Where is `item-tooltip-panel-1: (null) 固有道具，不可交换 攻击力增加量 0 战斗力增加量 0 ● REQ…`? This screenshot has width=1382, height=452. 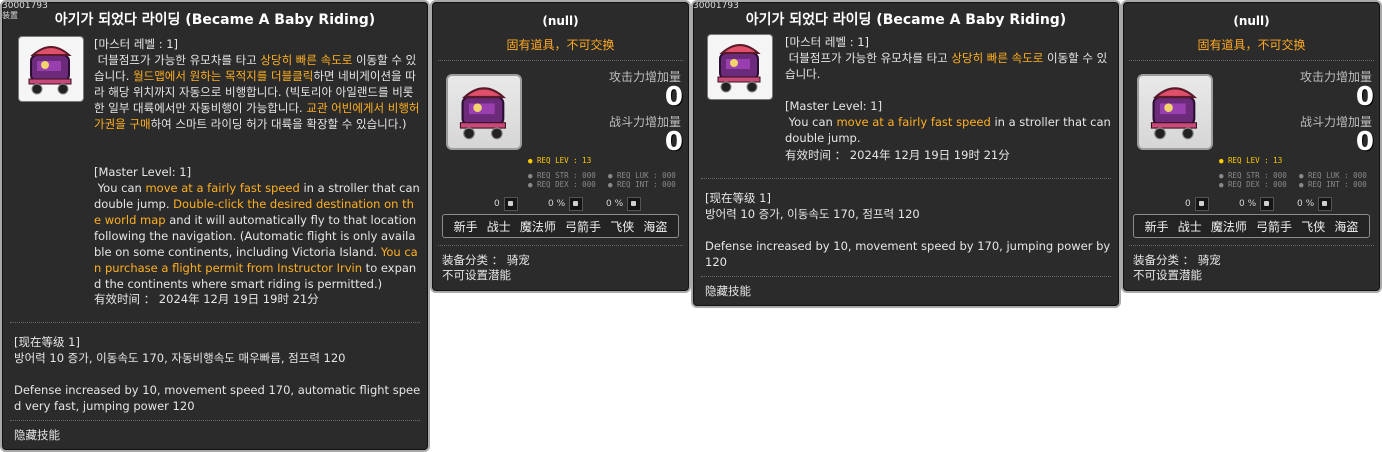 item-tooltip-panel-1: (null) 固有道具，不可交换 攻击力增加量 0 战斗力增加量 0 ● REQ… is located at coordinates (560, 146).